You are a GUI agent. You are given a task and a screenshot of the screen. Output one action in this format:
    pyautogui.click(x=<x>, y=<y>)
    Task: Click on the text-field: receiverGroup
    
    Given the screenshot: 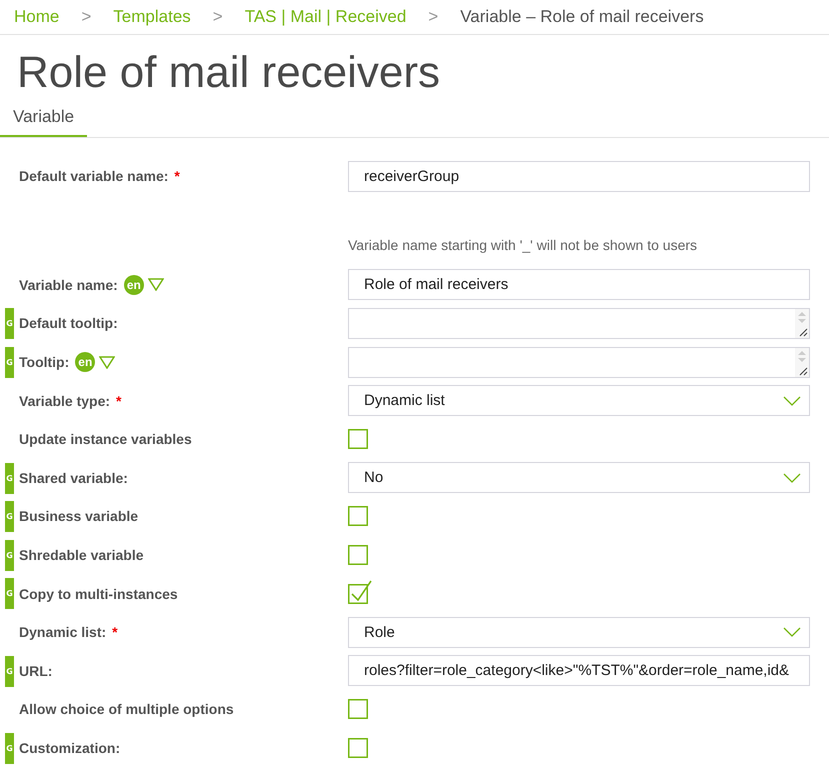 What is the action you would take?
    pyautogui.click(x=579, y=176)
    